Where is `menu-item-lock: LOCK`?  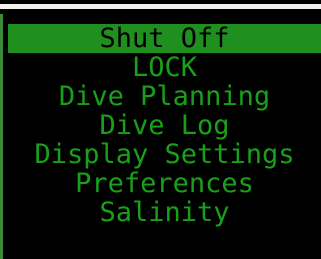 menu-item-lock: LOCK is located at coordinates (164, 67).